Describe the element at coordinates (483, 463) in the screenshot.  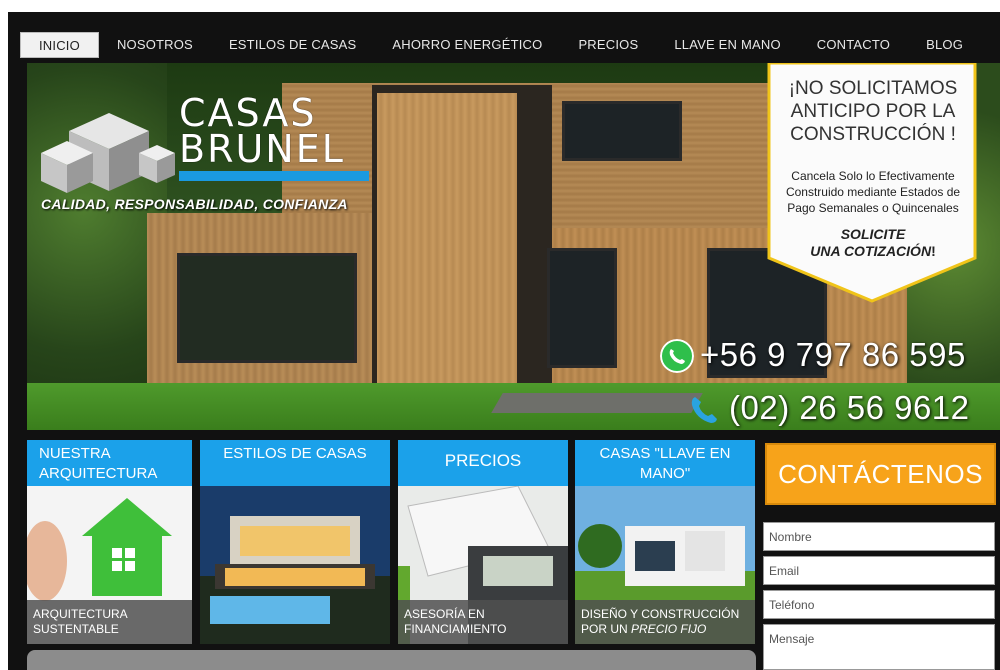
I see `tile-title: PRECIOS` at that location.